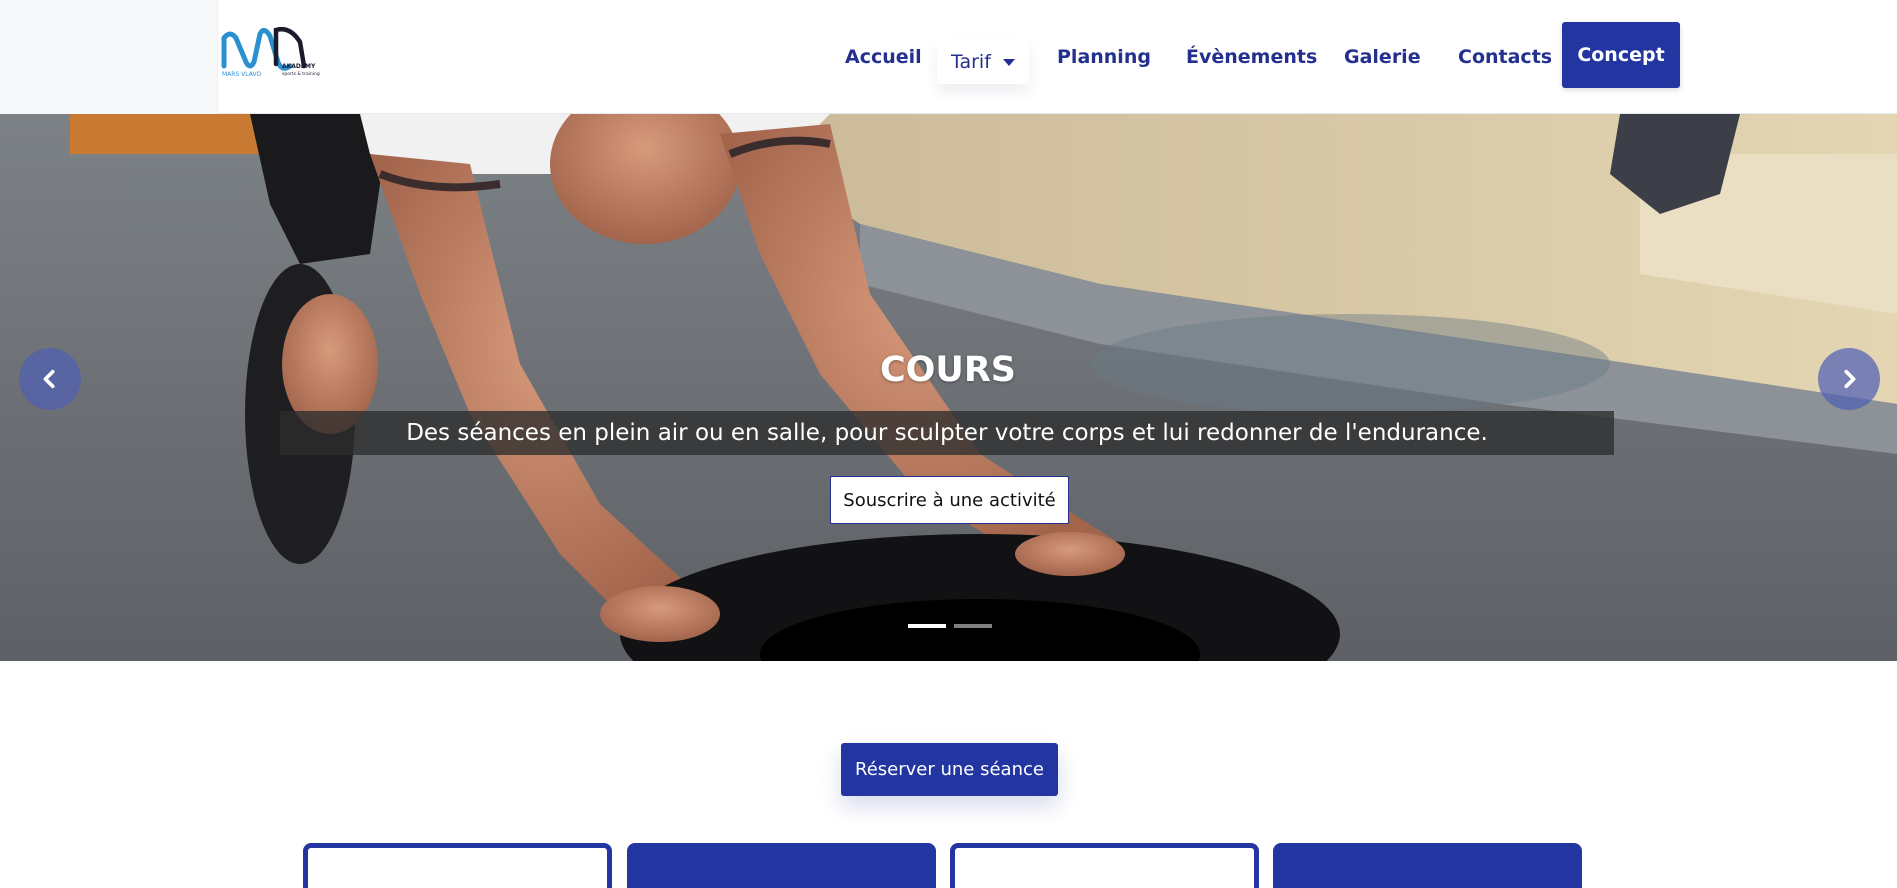 This screenshot has height=888, width=1897. Describe the element at coordinates (1008, 62) in the screenshot. I see `caret-down-icon` at that location.